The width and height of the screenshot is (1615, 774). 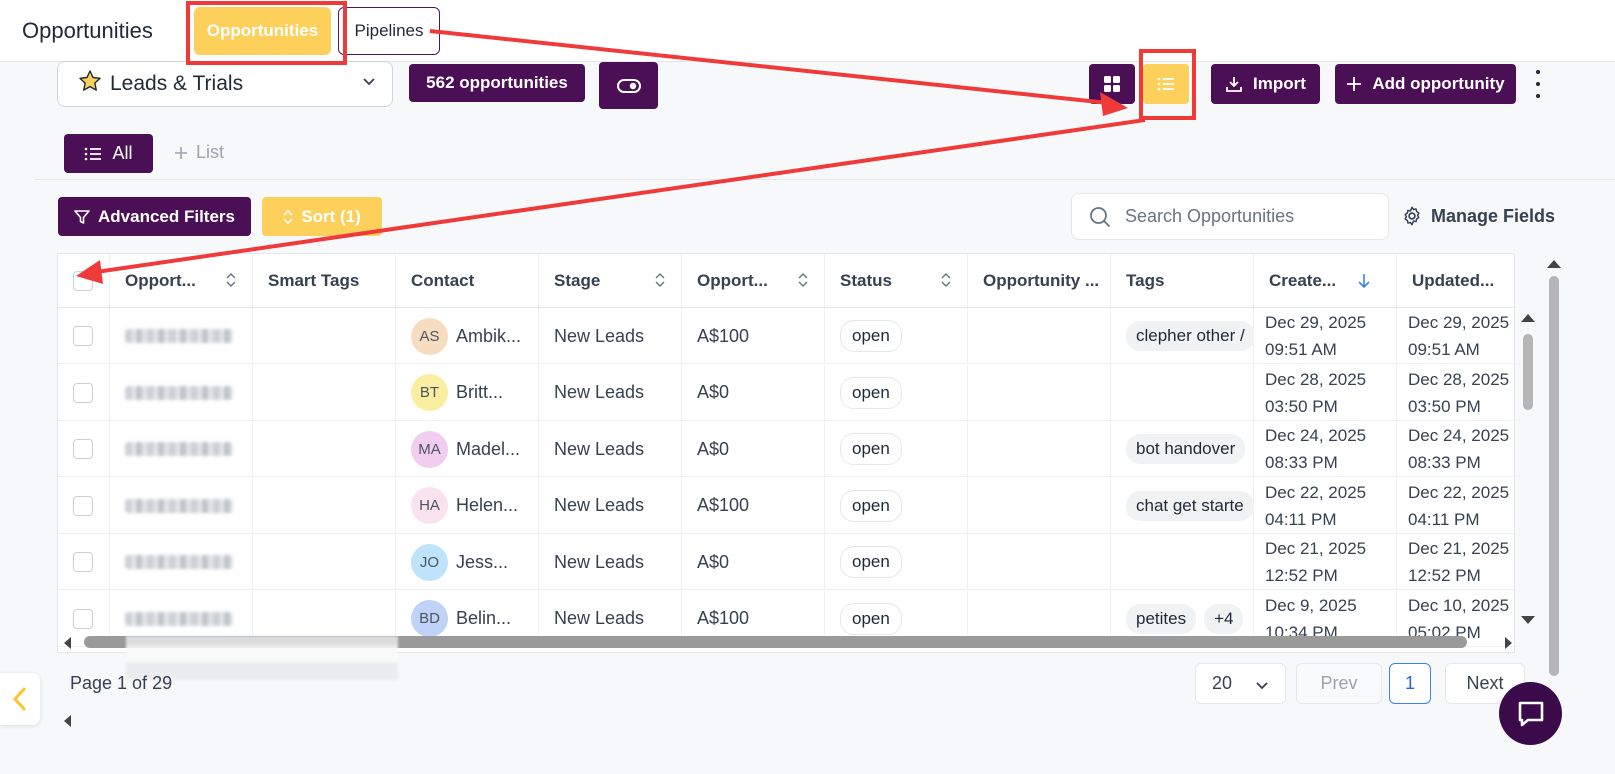 What do you see at coordinates (1166, 84) in the screenshot?
I see `list-view-button` at bounding box center [1166, 84].